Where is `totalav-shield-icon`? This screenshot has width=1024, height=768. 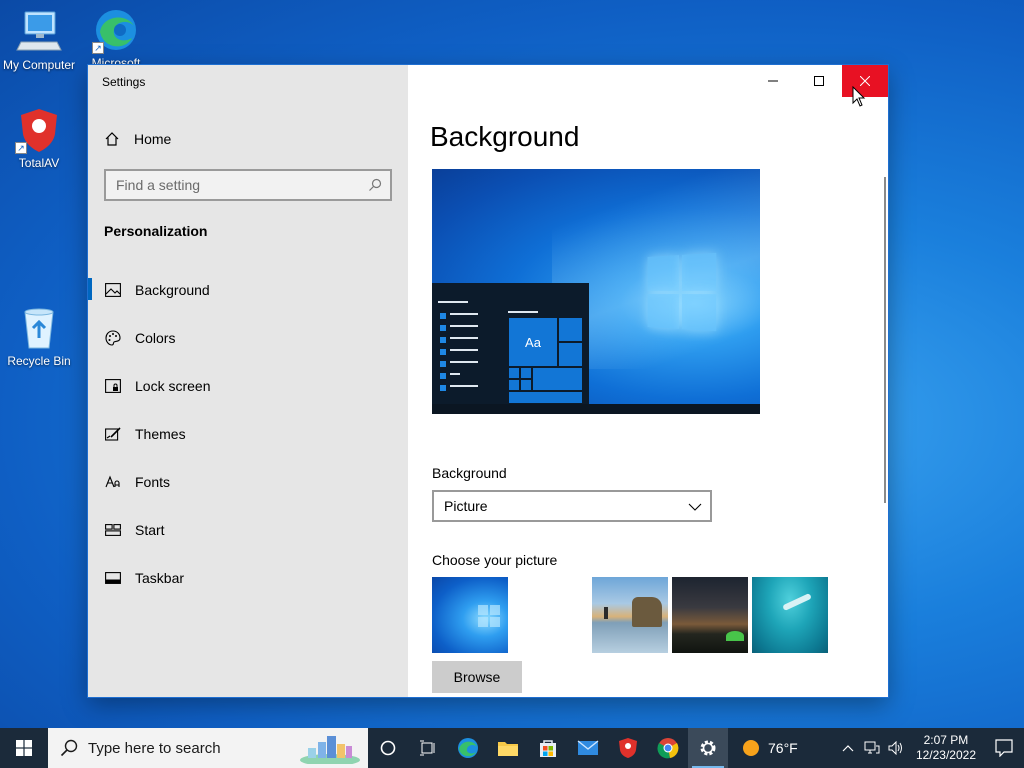 totalav-shield-icon is located at coordinates (628, 748).